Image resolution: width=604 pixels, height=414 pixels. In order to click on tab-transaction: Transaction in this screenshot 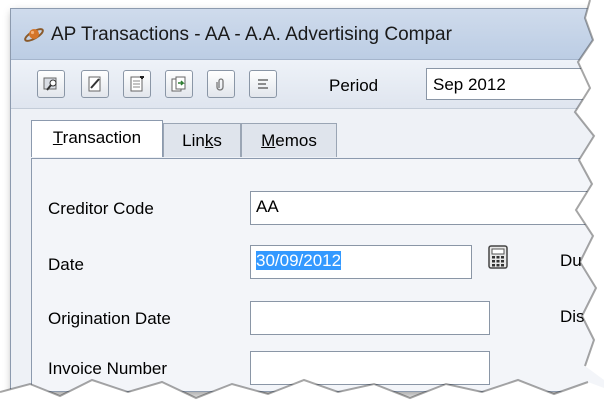, I will do `click(97, 138)`.